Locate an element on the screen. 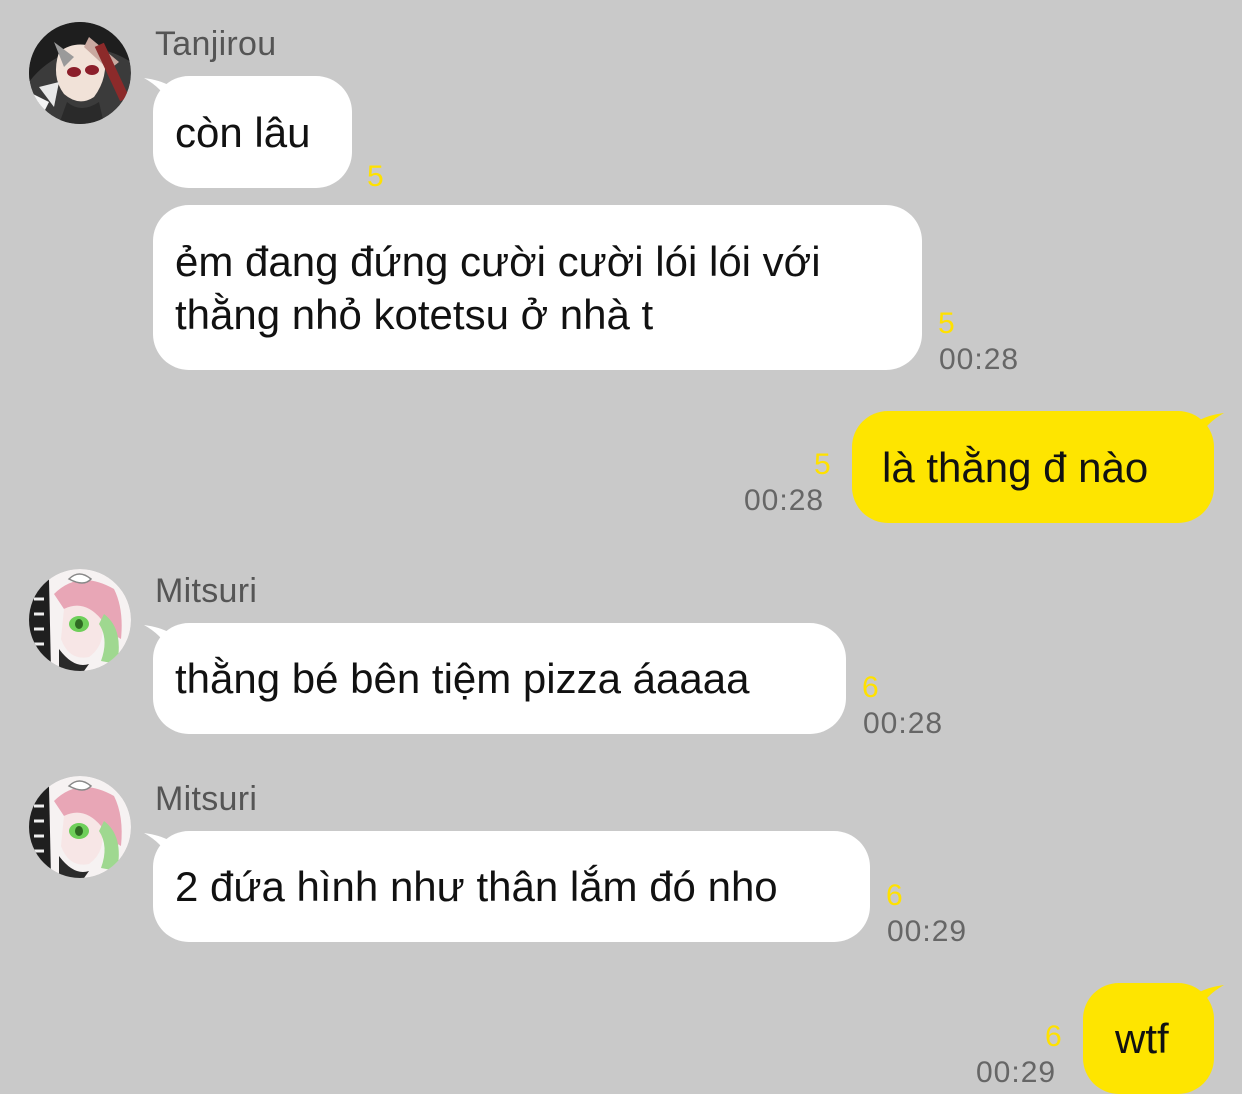  message-bubble: wtf is located at coordinates (1148, 1038).